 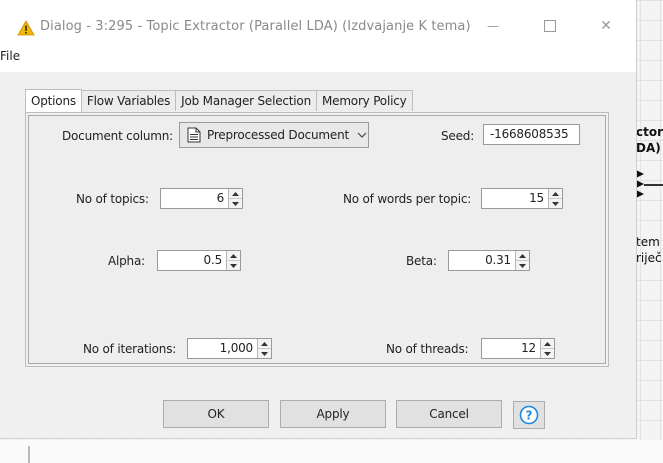 I want to click on tab-options: Options, so click(x=53, y=100).